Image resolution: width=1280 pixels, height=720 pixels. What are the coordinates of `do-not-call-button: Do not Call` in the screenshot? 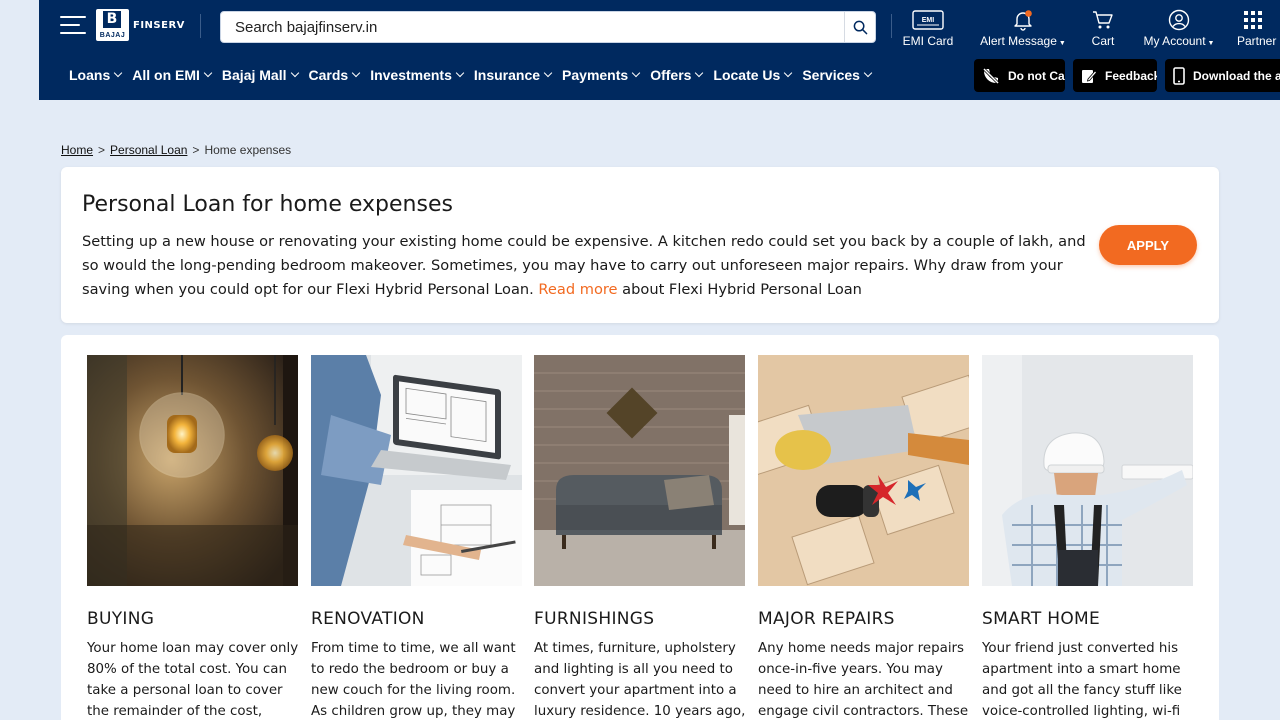 It's located at (1019, 75).